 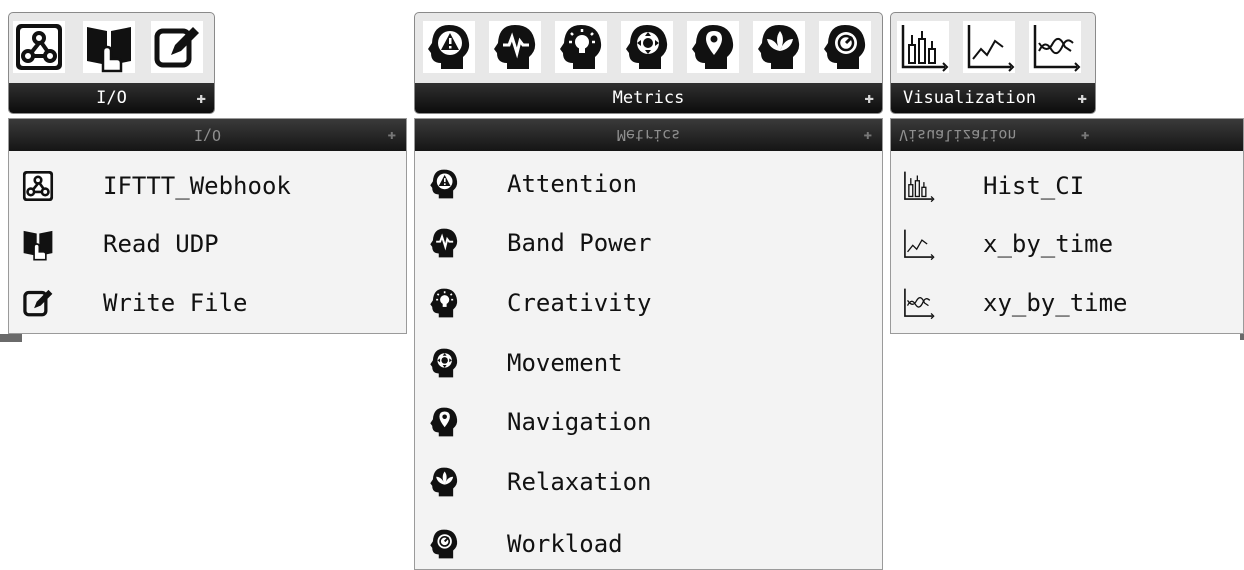 What do you see at coordinates (579, 243) in the screenshot?
I see `menu-item-label: Band Power` at bounding box center [579, 243].